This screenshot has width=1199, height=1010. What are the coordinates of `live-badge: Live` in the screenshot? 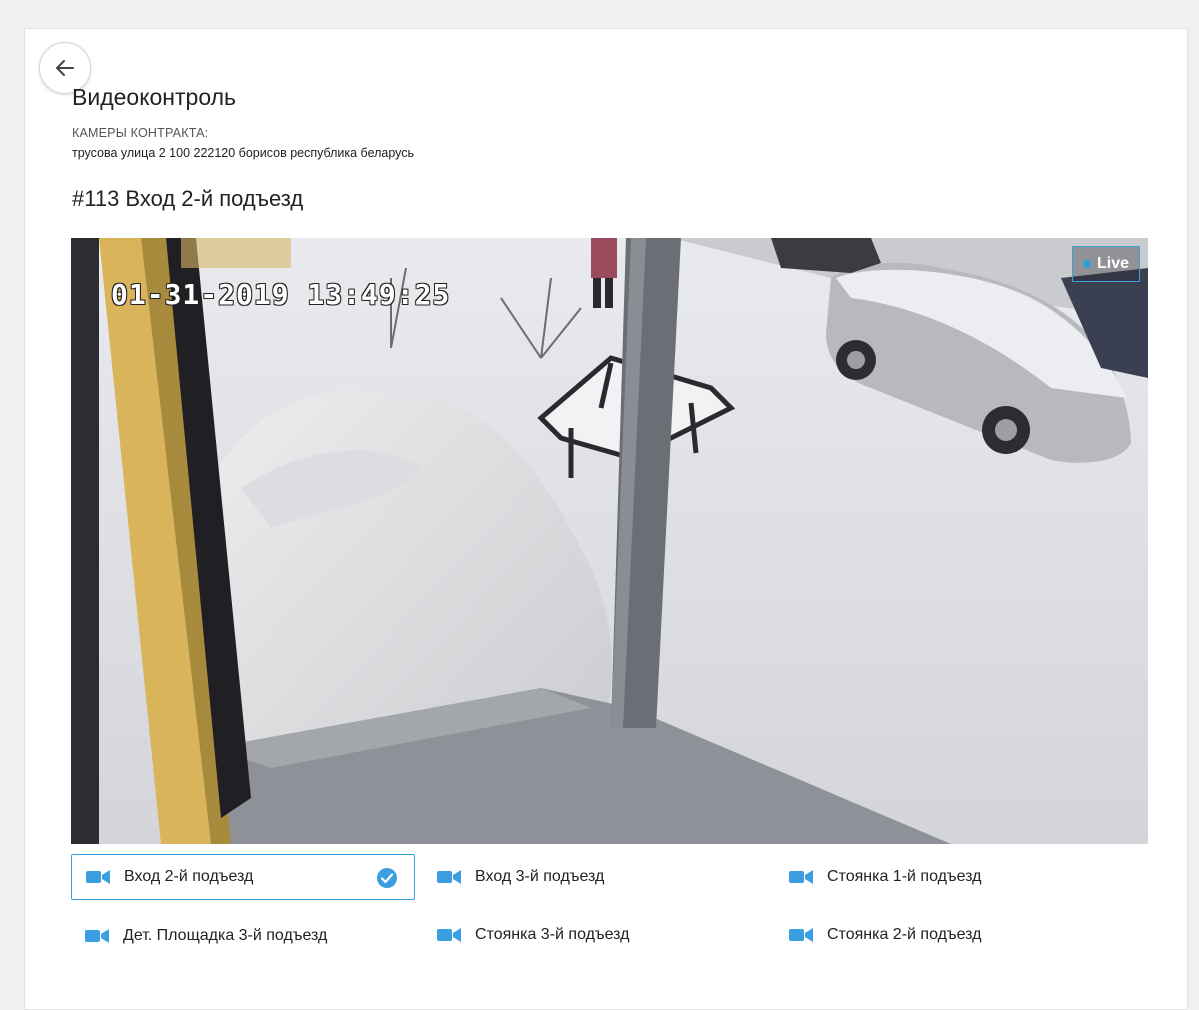 It's located at (1105, 264).